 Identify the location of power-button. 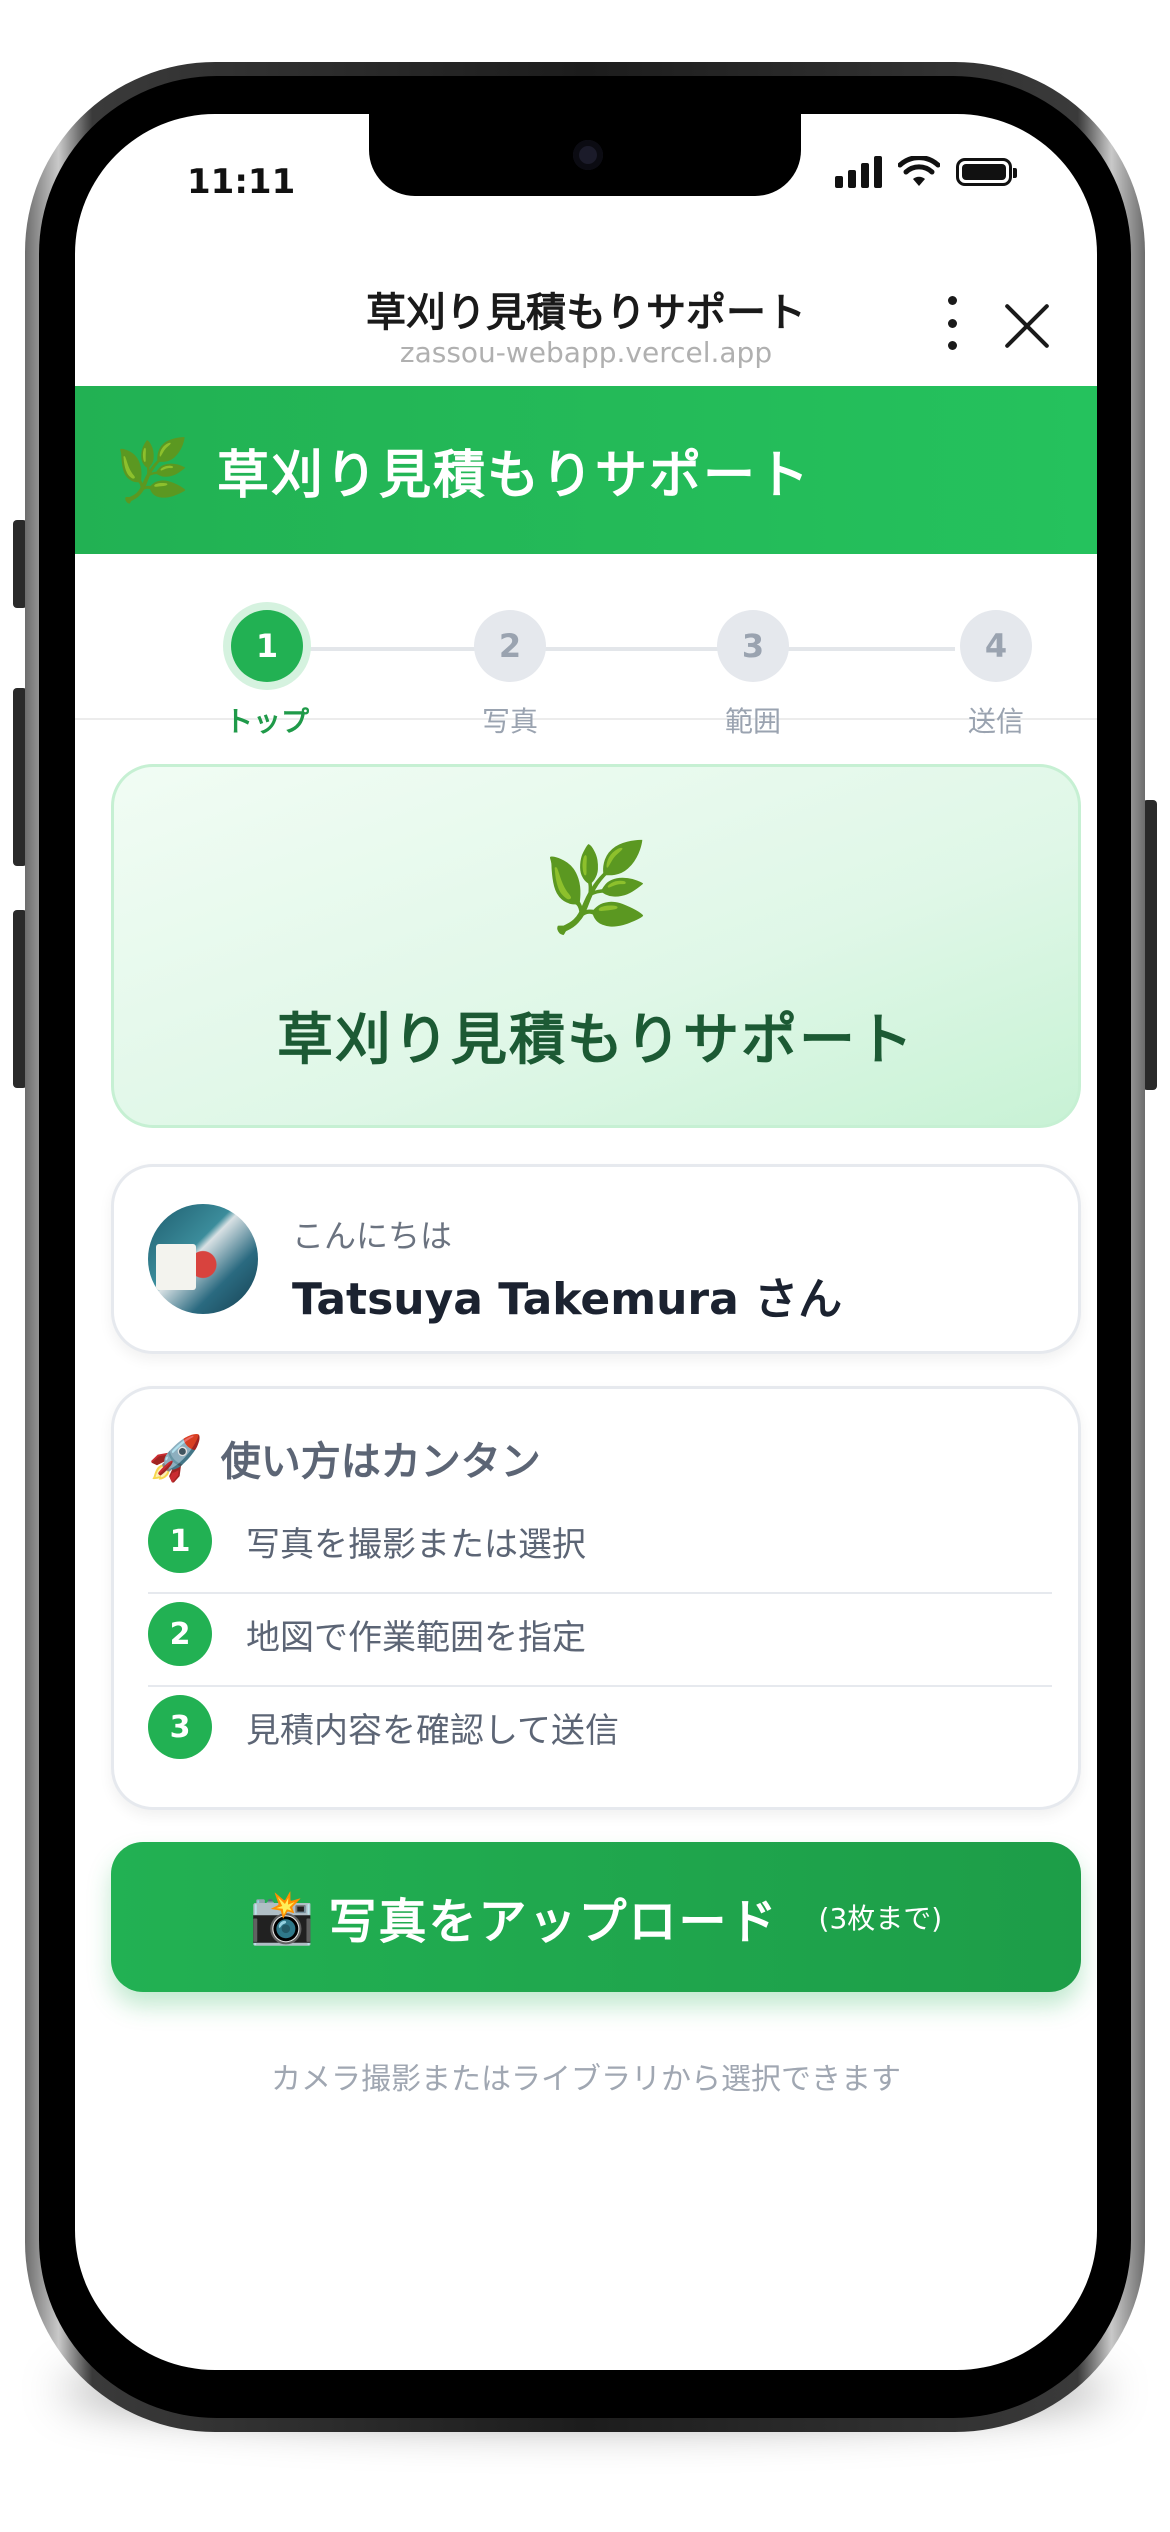
(1150, 945).